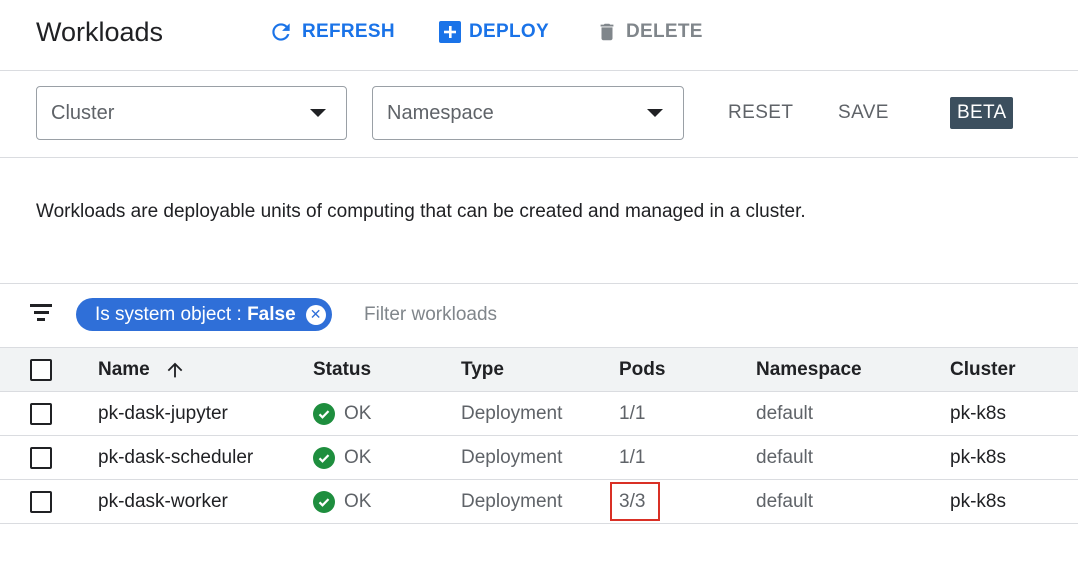 This screenshot has height=580, width=1078. I want to click on filter-workloads-input, so click(664, 315).